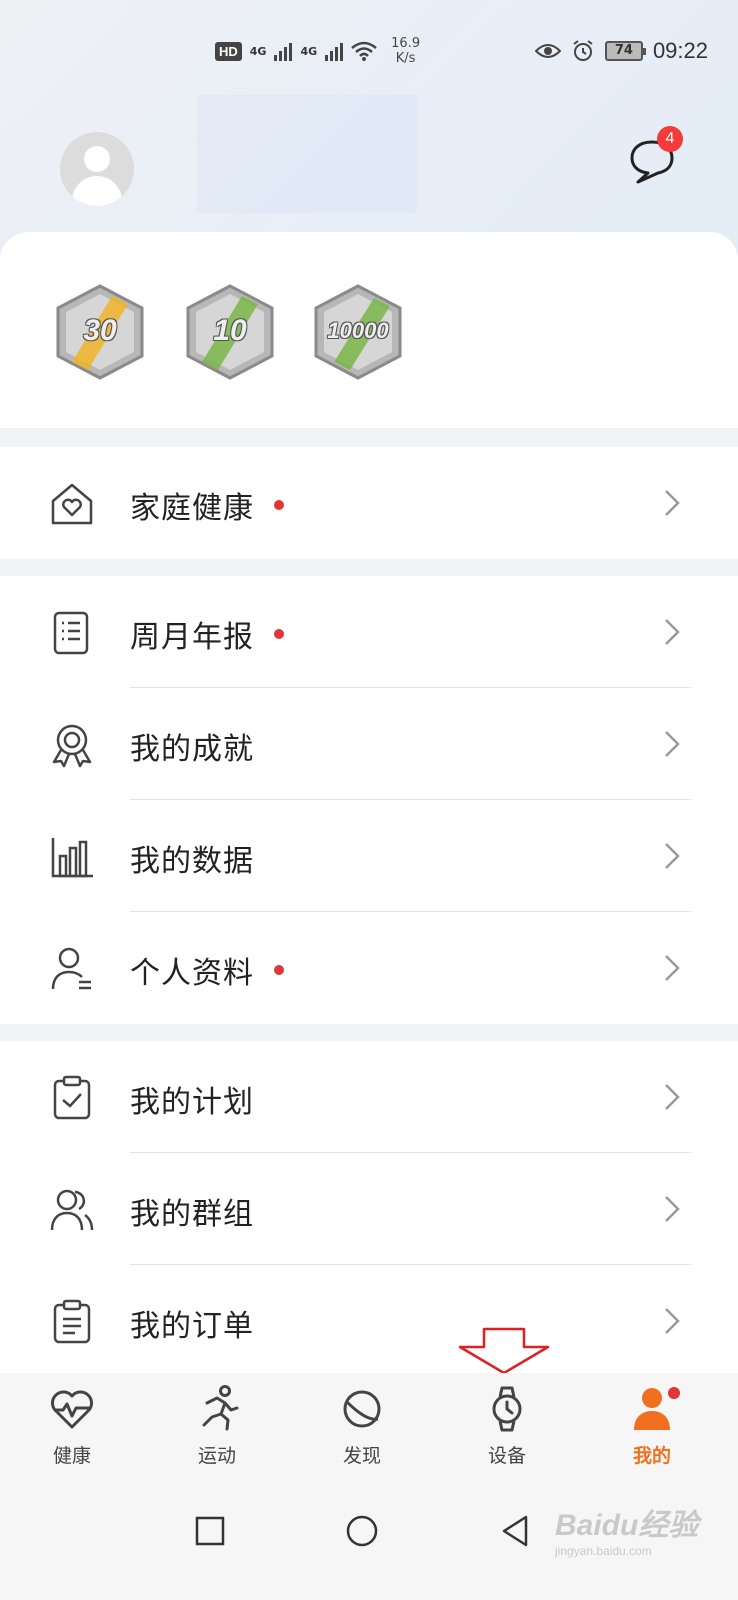 Image resolution: width=738 pixels, height=1600 pixels. I want to click on recent-apps-icon, so click(210, 1531).